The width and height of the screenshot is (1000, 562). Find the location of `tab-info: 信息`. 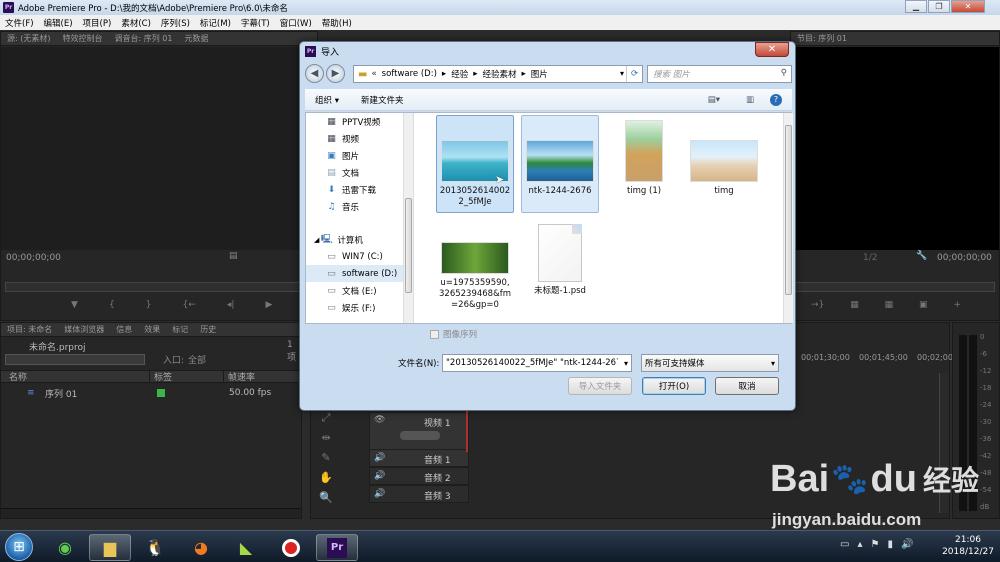

tab-info: 信息 is located at coordinates (124, 329).